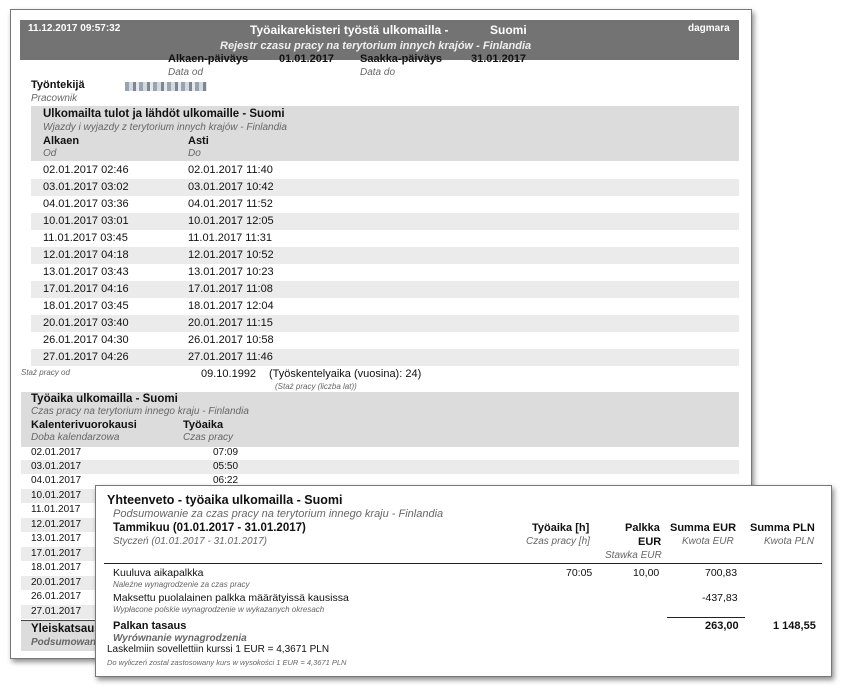  Describe the element at coordinates (385, 357) in the screenshot. I see `trip-row: 27.01.2017 04:26 27.01.2017 11:46` at that location.